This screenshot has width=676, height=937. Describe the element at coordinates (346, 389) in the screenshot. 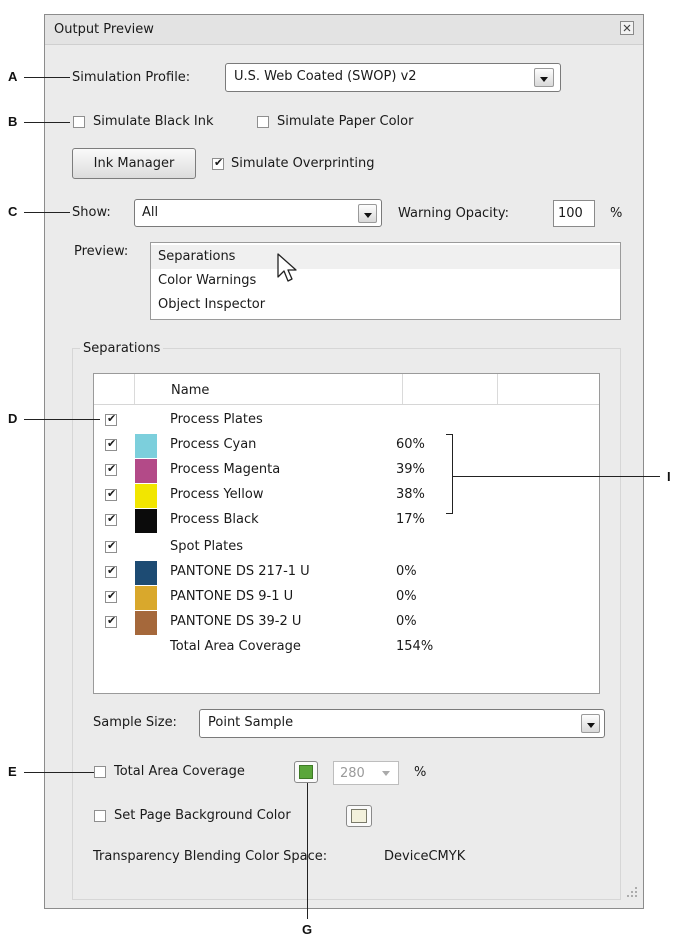

I see `table-header: Name` at that location.